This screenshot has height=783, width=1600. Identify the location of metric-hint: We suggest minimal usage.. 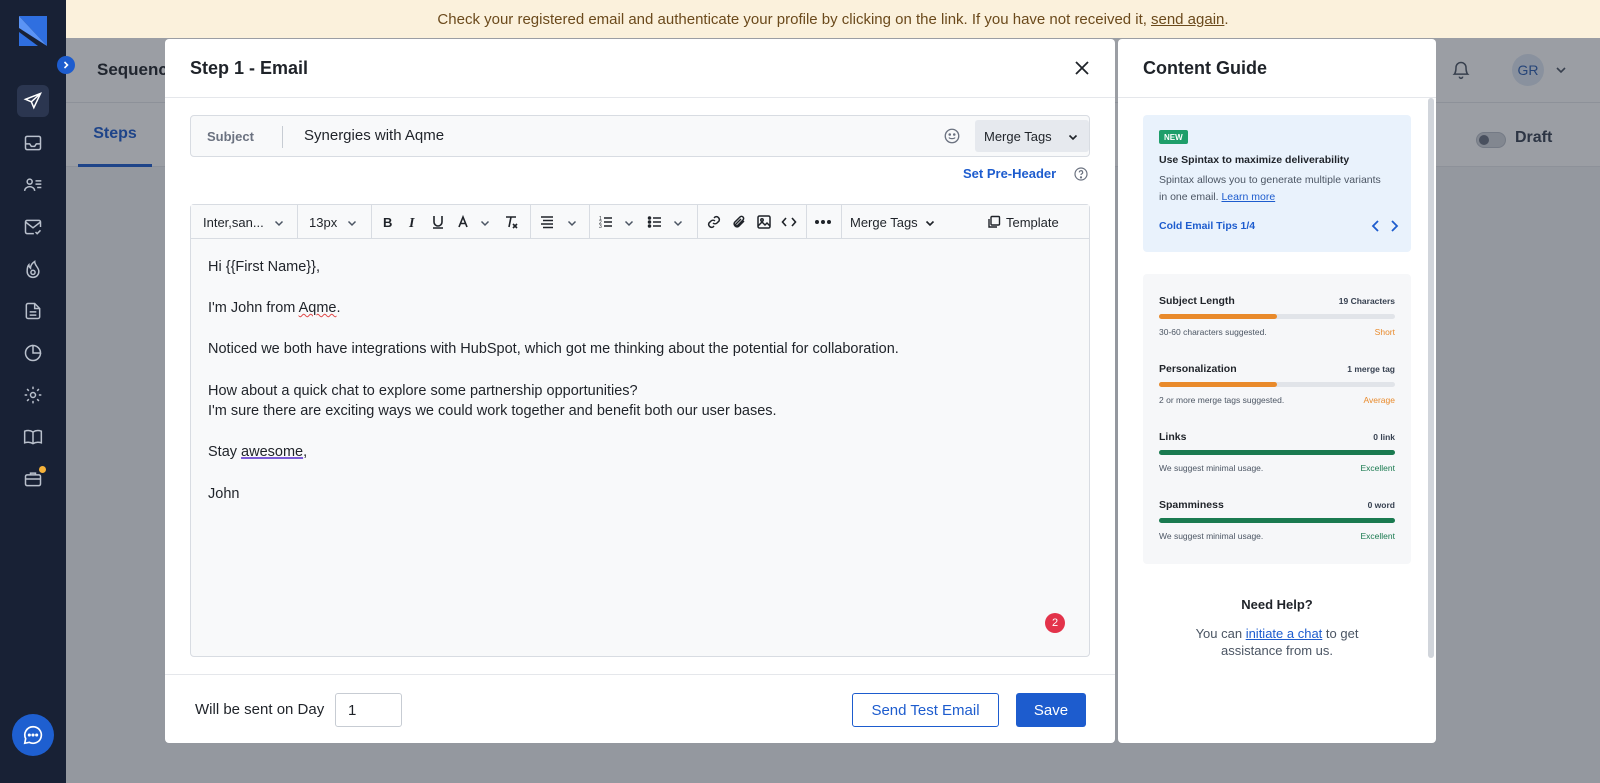
(1211, 468).